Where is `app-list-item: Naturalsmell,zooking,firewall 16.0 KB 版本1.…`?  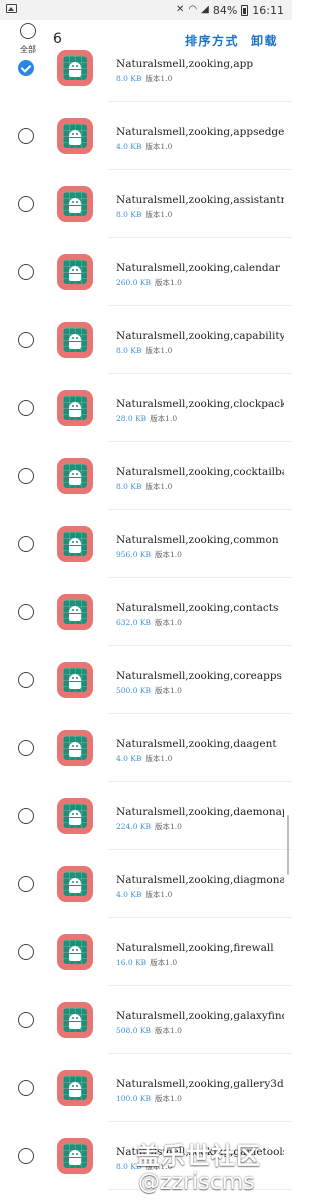
app-list-item: Naturalsmell,zooking,firewall 16.0 KB 版本1.… is located at coordinates (146, 952).